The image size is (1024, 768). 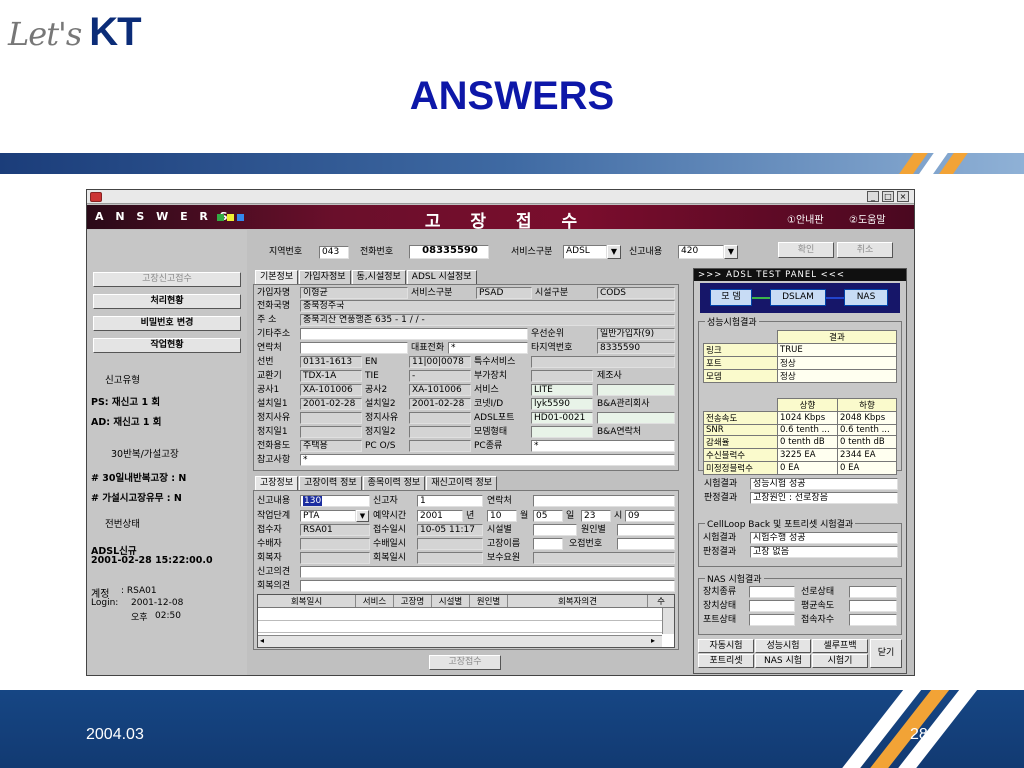 I want to click on trouble-report-button: 고장신고접수, so click(x=167, y=279).